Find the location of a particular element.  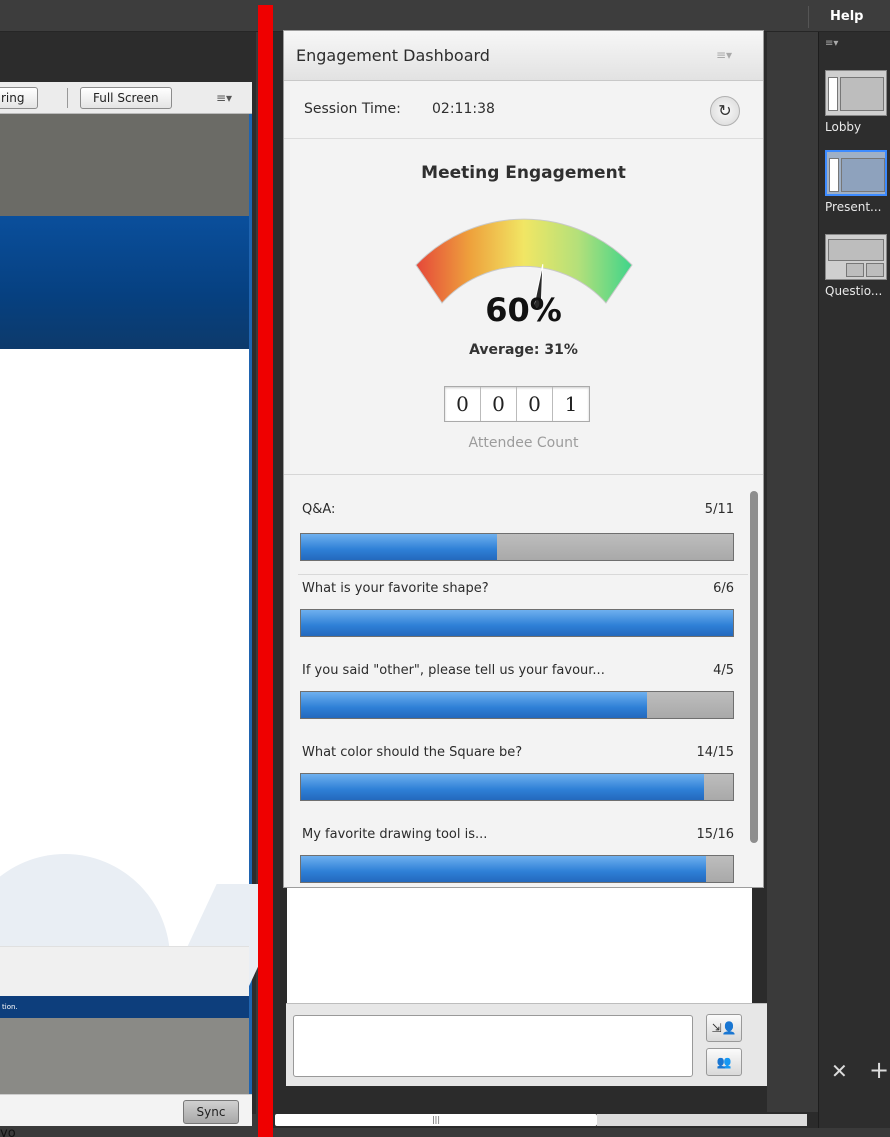

help-menu: Help is located at coordinates (846, 16).